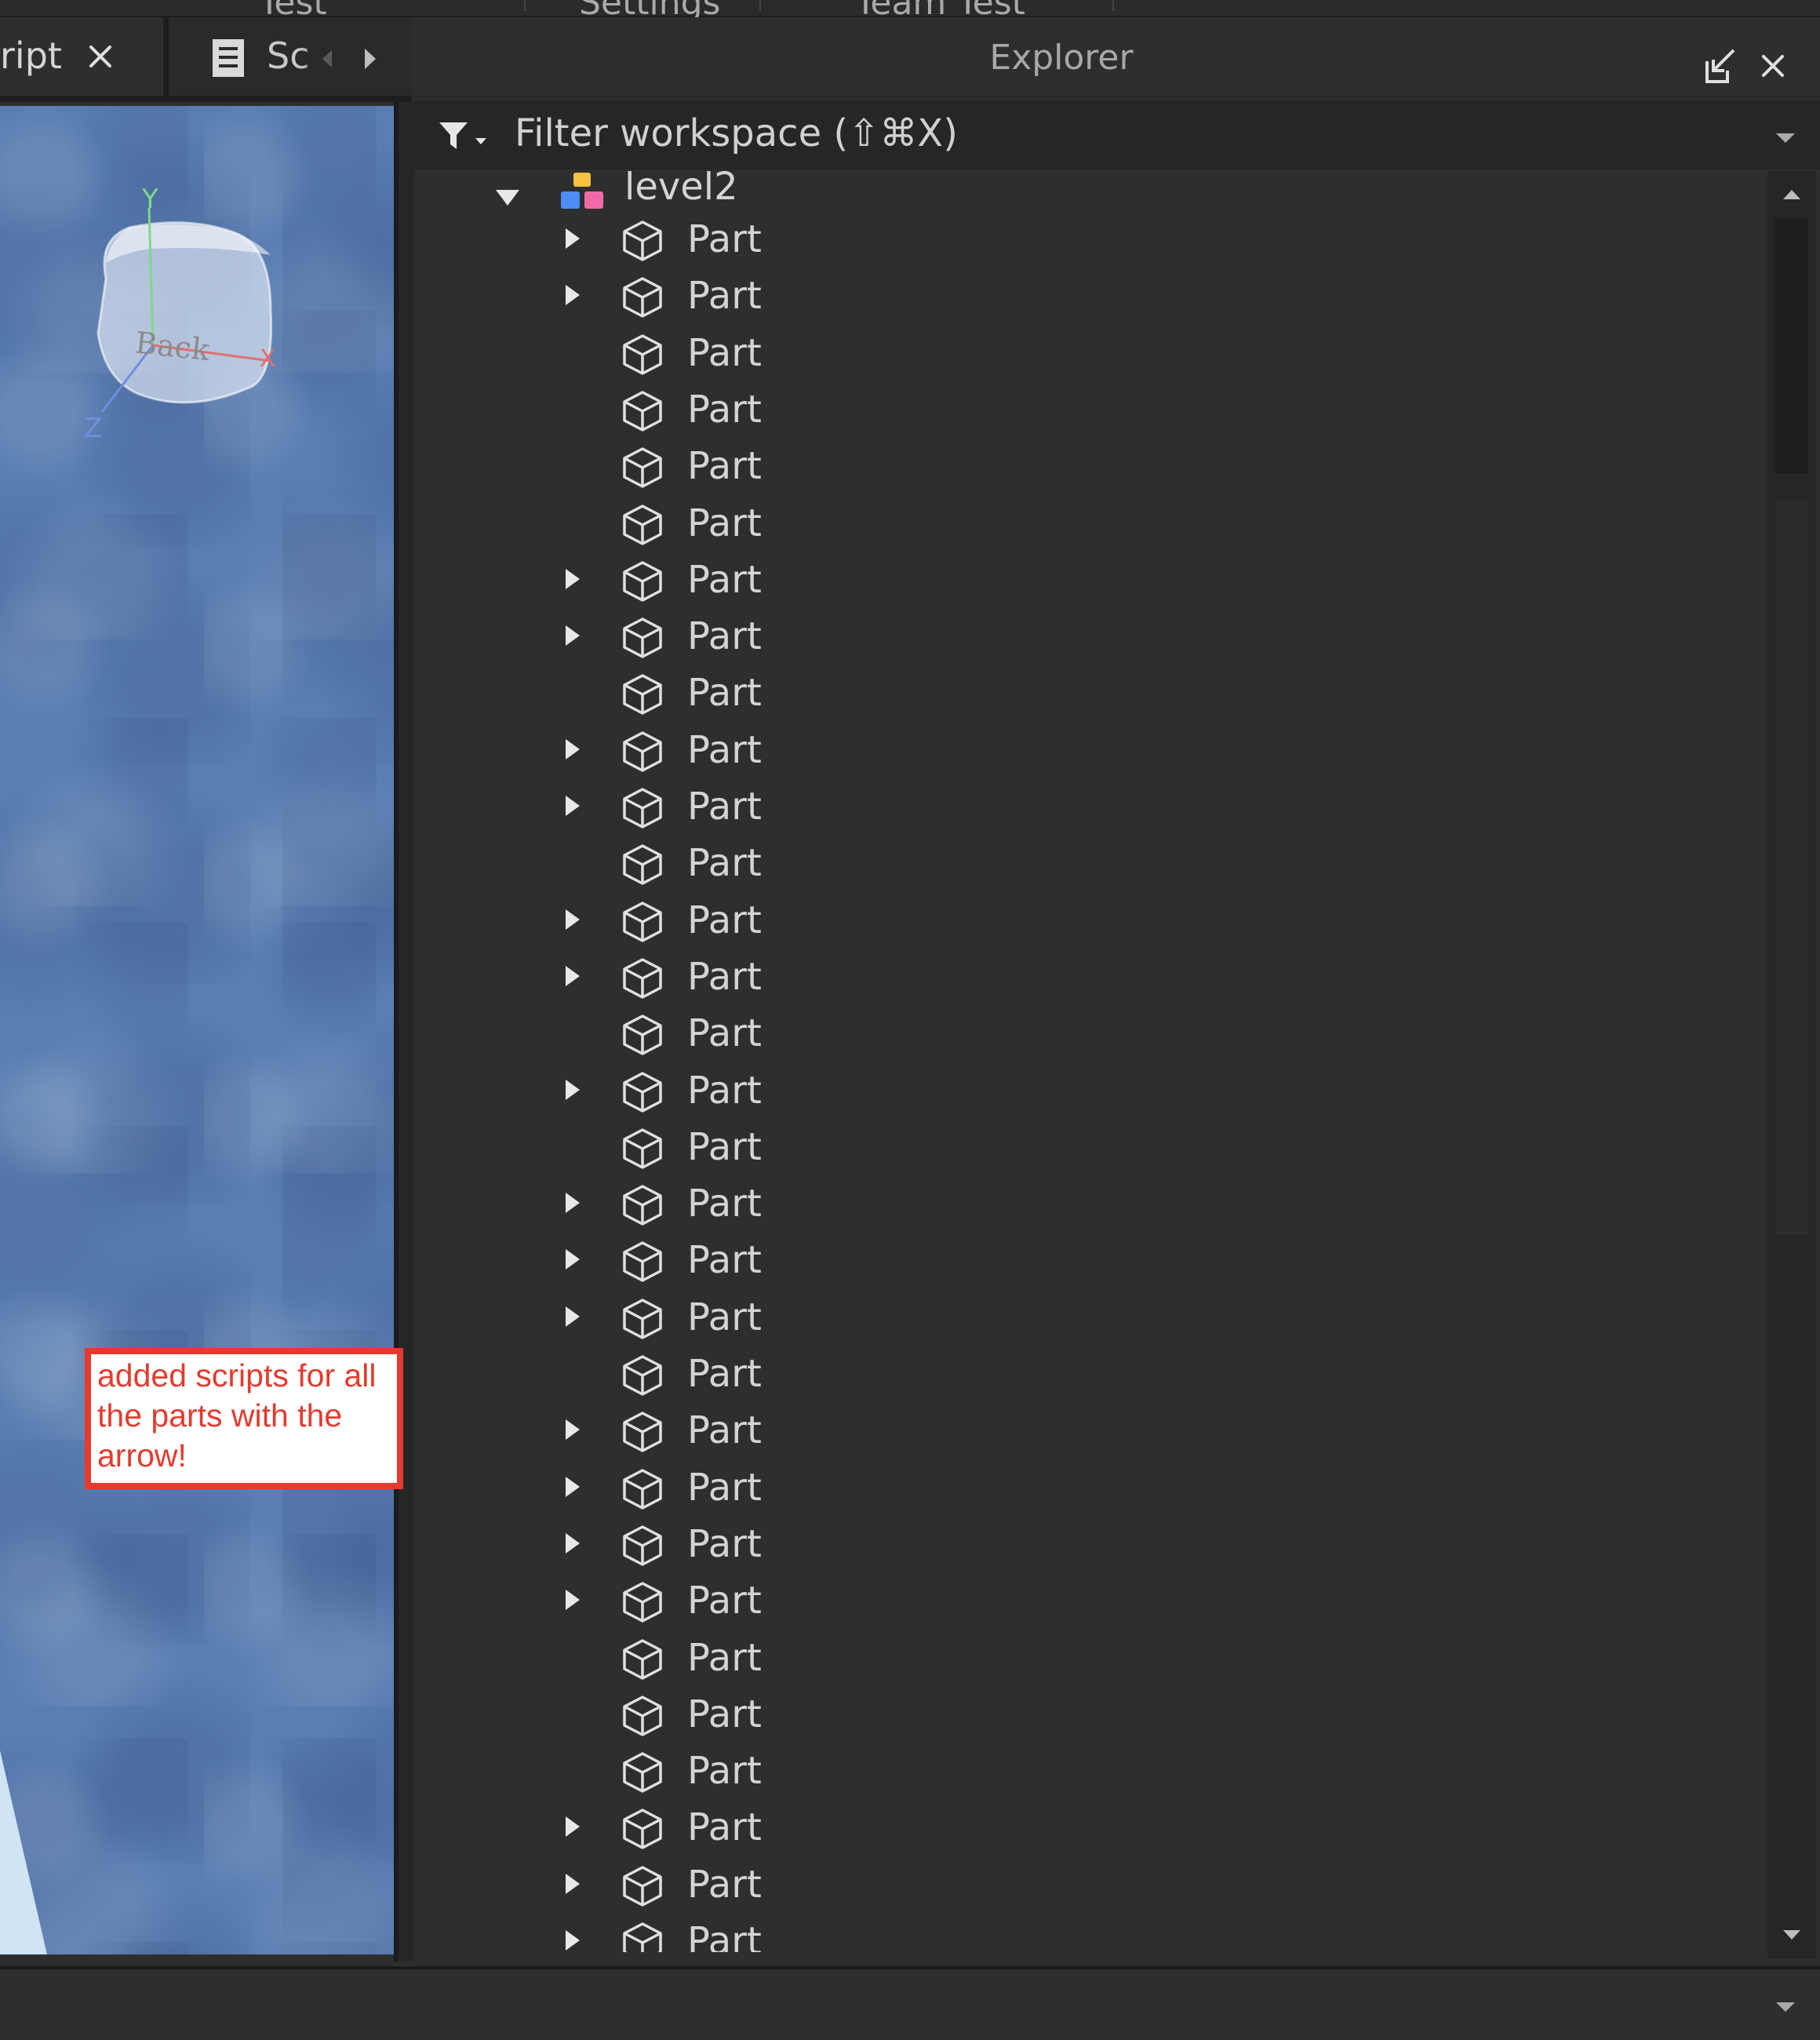  I want to click on x-axis-label: X, so click(268, 359).